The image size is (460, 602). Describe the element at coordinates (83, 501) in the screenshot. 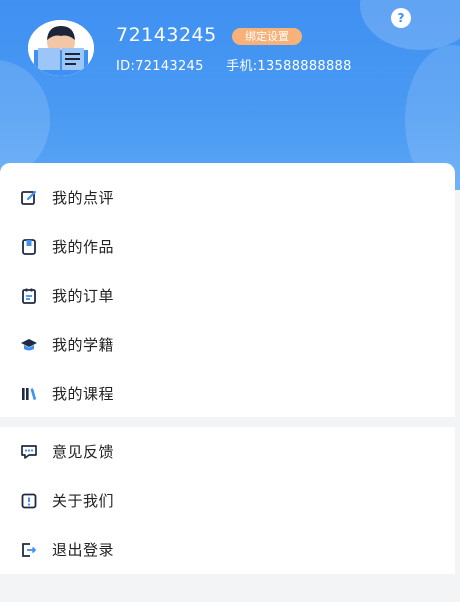

I see `menu-item-label: 关于我们` at that location.